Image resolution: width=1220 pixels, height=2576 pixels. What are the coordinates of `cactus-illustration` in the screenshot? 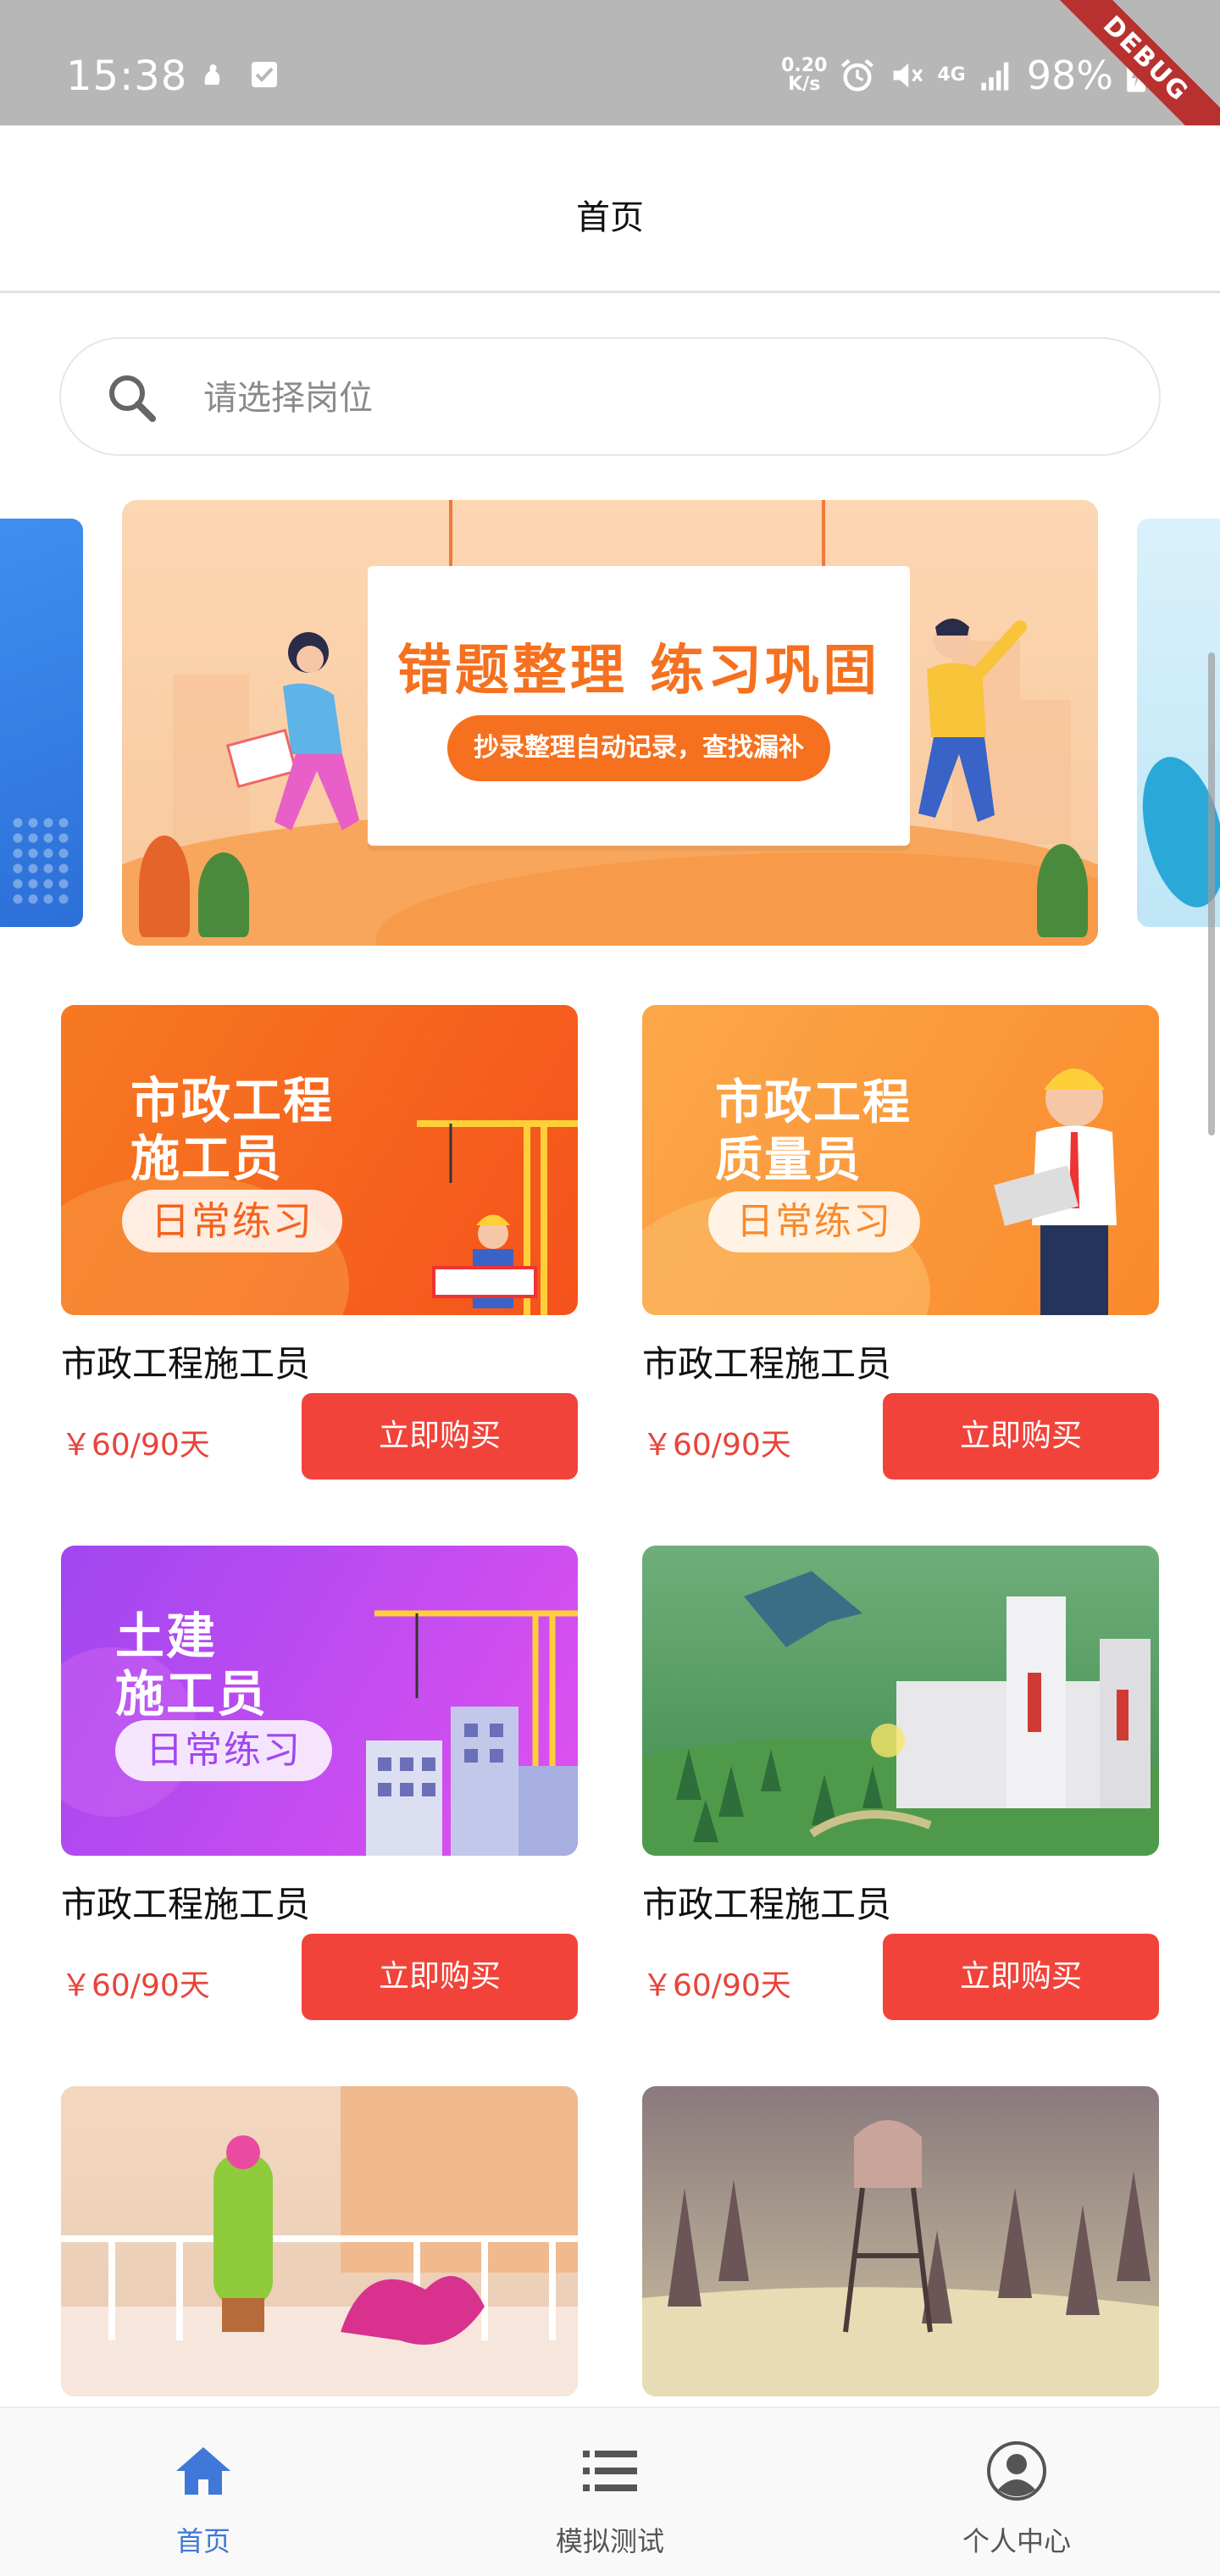 It's located at (319, 2241).